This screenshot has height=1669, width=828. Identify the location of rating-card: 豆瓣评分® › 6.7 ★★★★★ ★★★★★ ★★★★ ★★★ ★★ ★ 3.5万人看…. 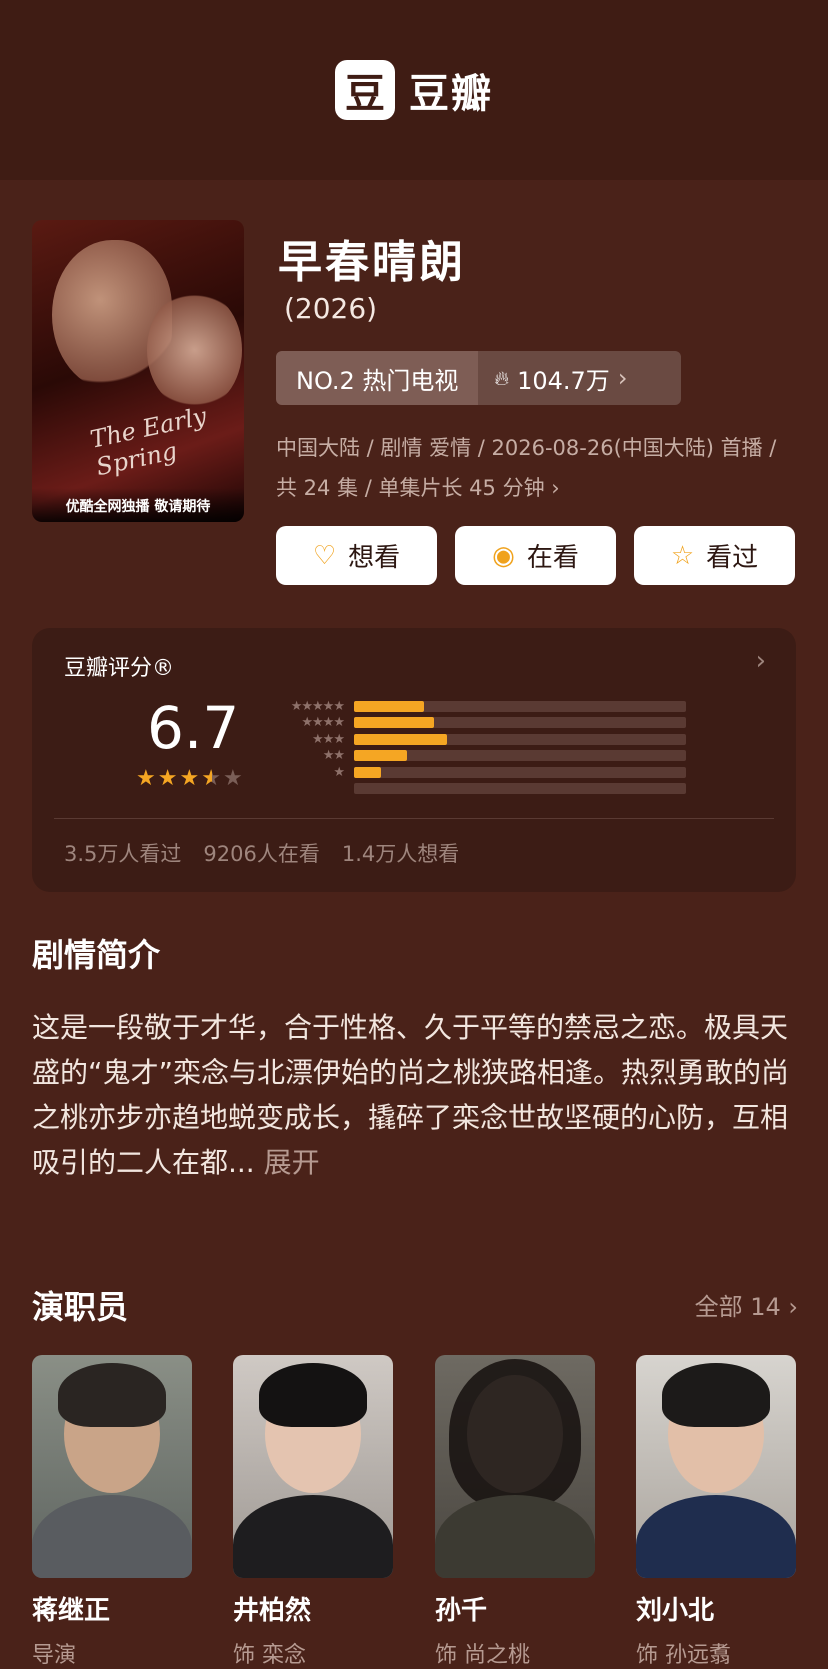
(414, 760).